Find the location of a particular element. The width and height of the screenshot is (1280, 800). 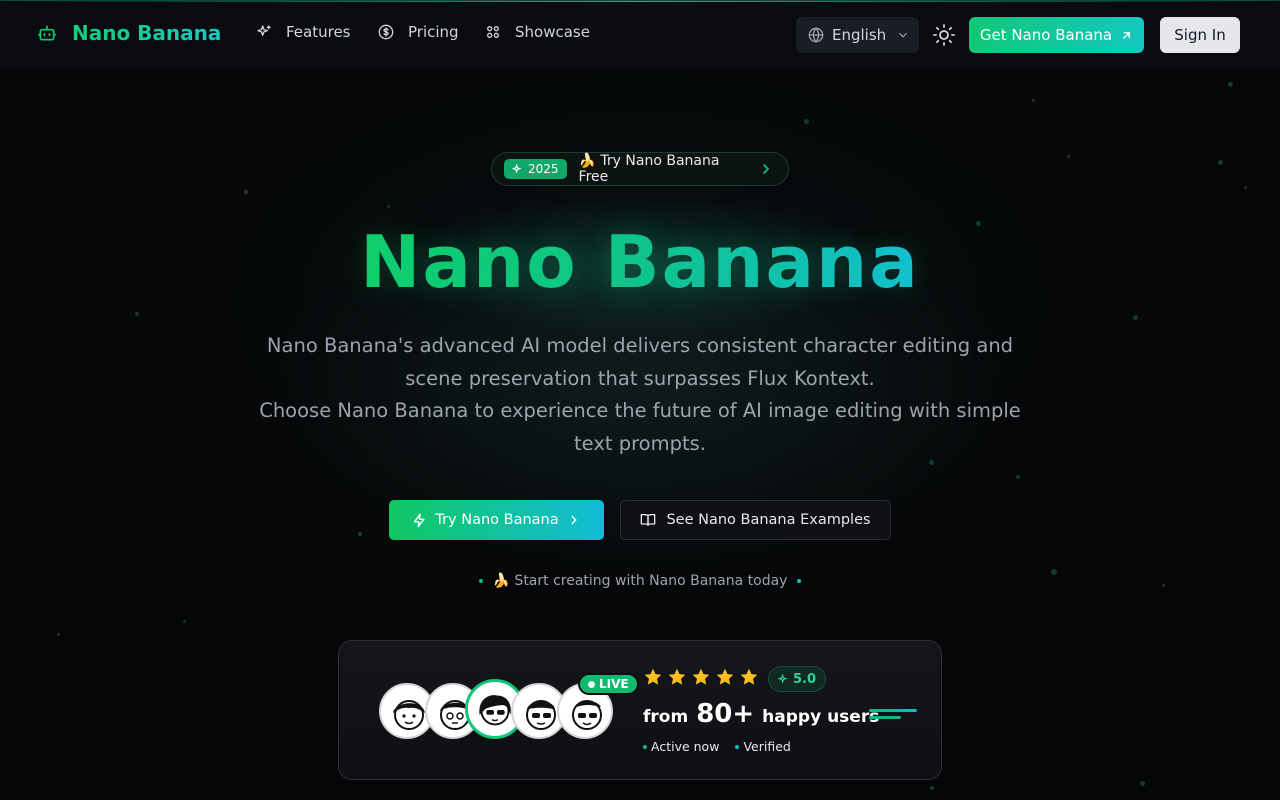

nav-link-label: Features is located at coordinates (318, 32).